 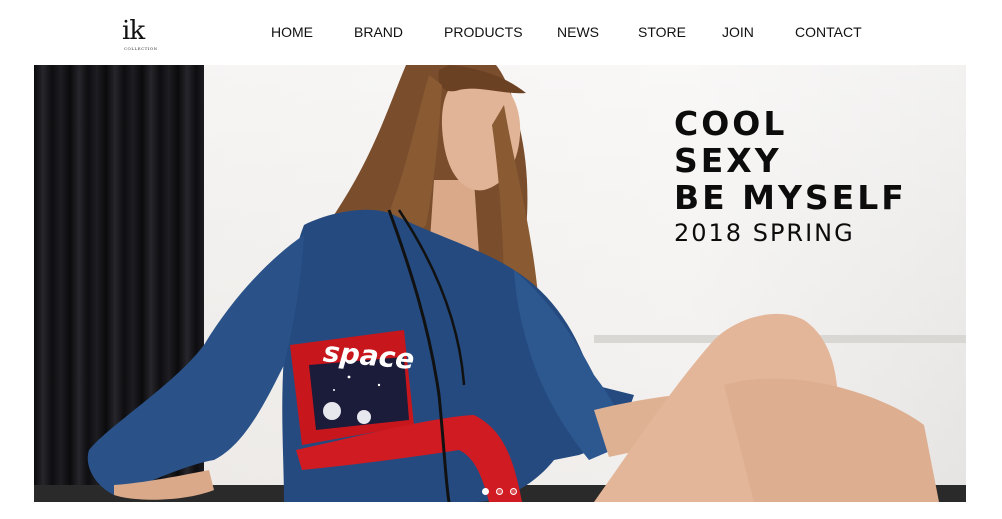 I want to click on nav-item-news: NEWS, so click(x=578, y=32).